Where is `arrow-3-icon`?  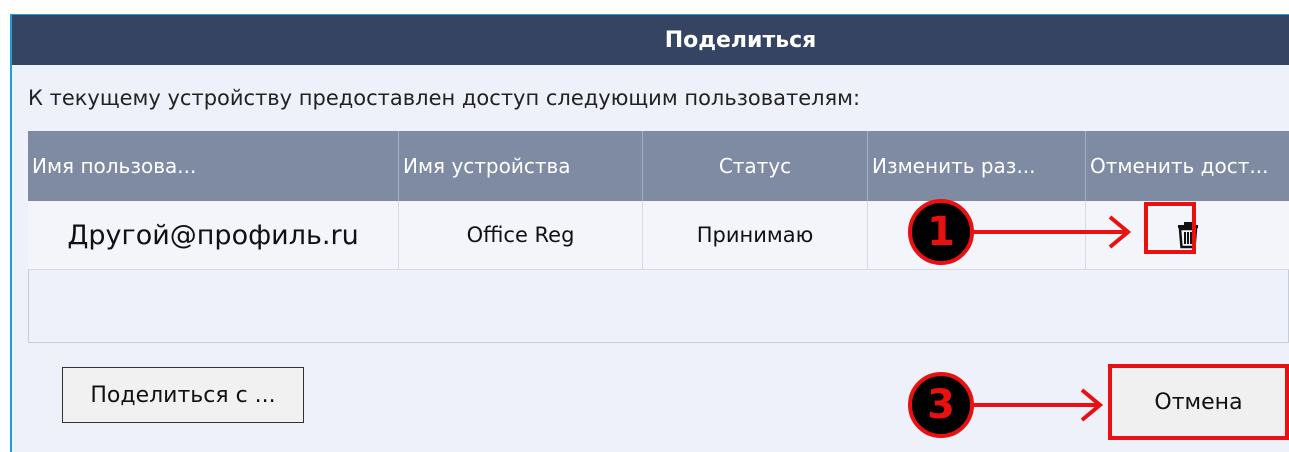 arrow-3-icon is located at coordinates (1038, 405).